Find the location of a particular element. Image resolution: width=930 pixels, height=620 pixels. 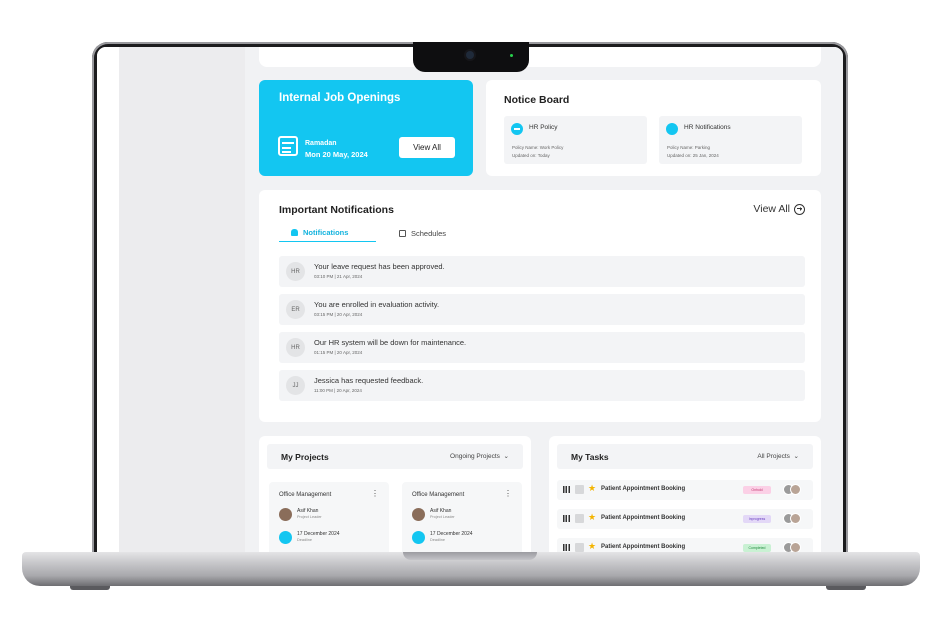

bell-icon is located at coordinates (294, 232).